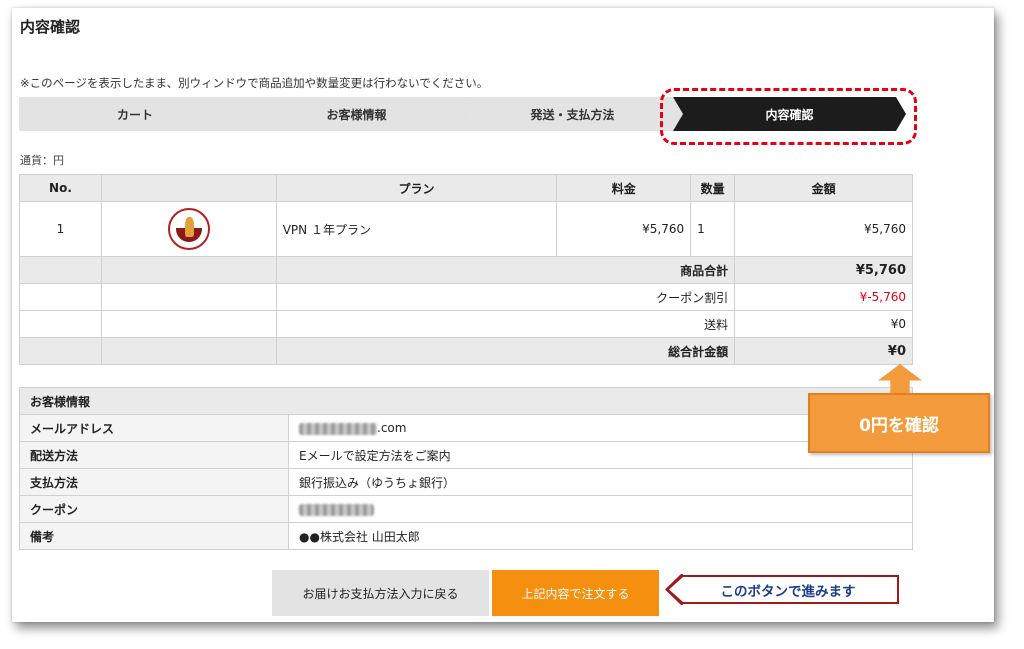 The image size is (1024, 649). I want to click on customer-info-heading-row: お客様情報, so click(466, 401).